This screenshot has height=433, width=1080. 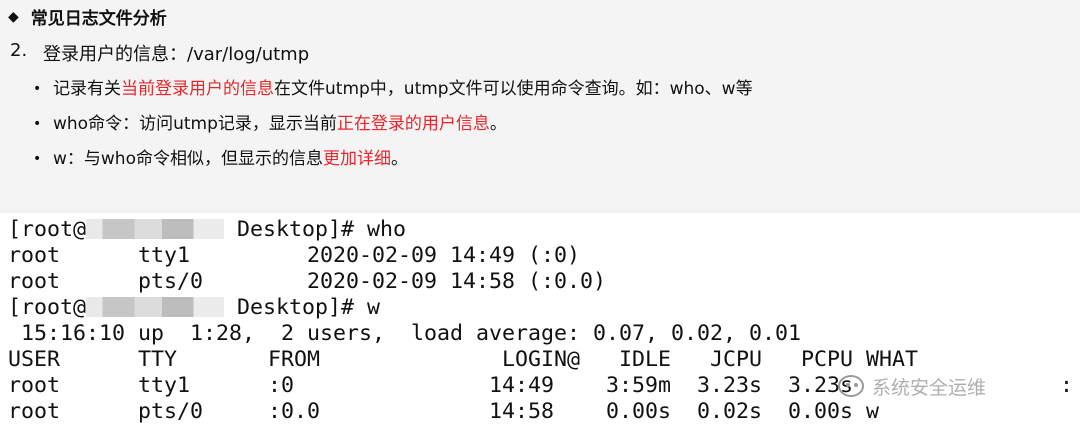 I want to click on bullet-text: who命令：访问utmp记录，显示当前正在登录的用户信息。, so click(x=280, y=124).